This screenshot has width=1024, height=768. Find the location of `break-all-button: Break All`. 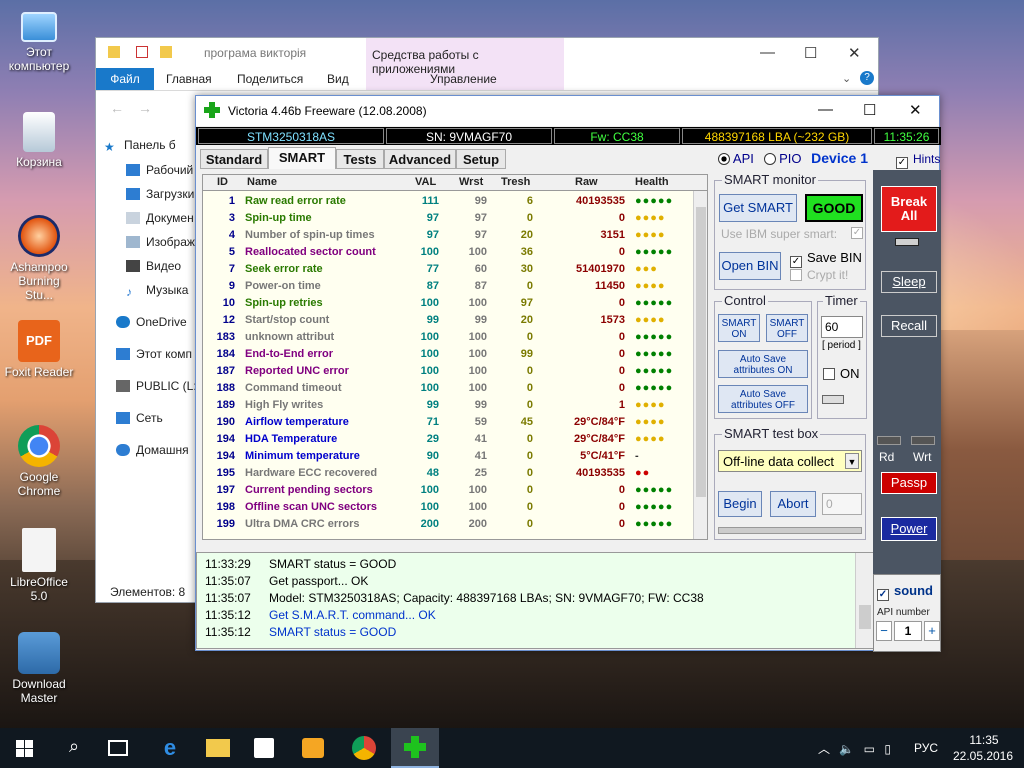

break-all-button: Break All is located at coordinates (909, 209).